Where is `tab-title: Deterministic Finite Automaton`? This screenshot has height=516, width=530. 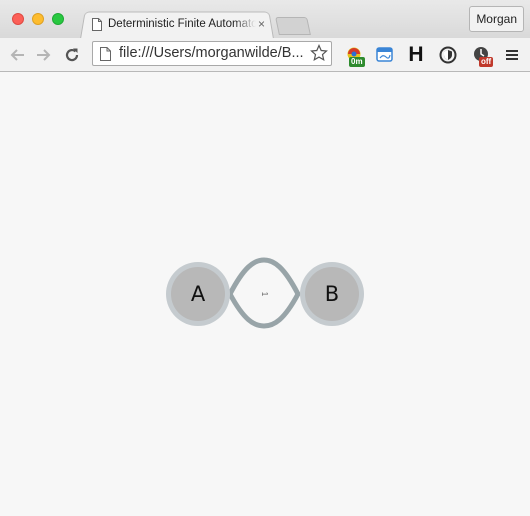 tab-title: Deterministic Finite Automaton is located at coordinates (182, 24).